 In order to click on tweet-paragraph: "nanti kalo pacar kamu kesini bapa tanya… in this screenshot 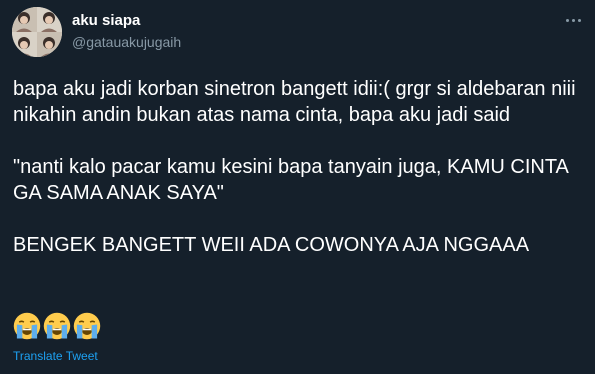, I will do `click(293, 180)`.